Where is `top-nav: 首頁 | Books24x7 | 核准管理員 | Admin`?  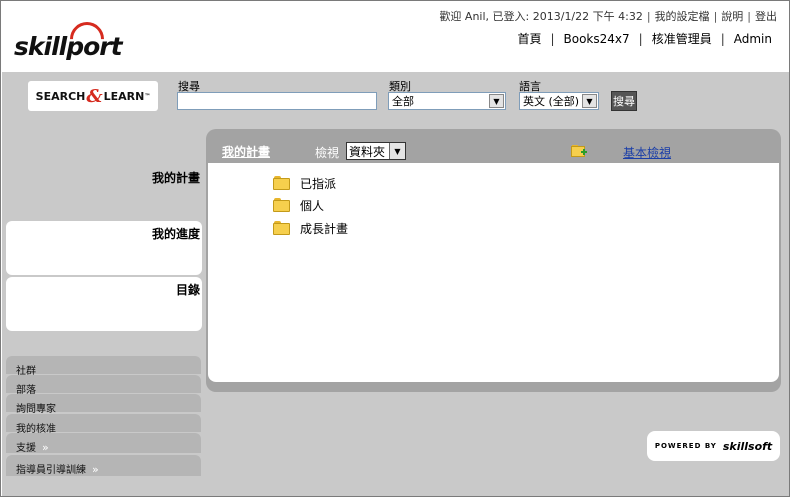 top-nav: 首頁 | Books24x7 | 核准管理員 | Admin is located at coordinates (644, 39).